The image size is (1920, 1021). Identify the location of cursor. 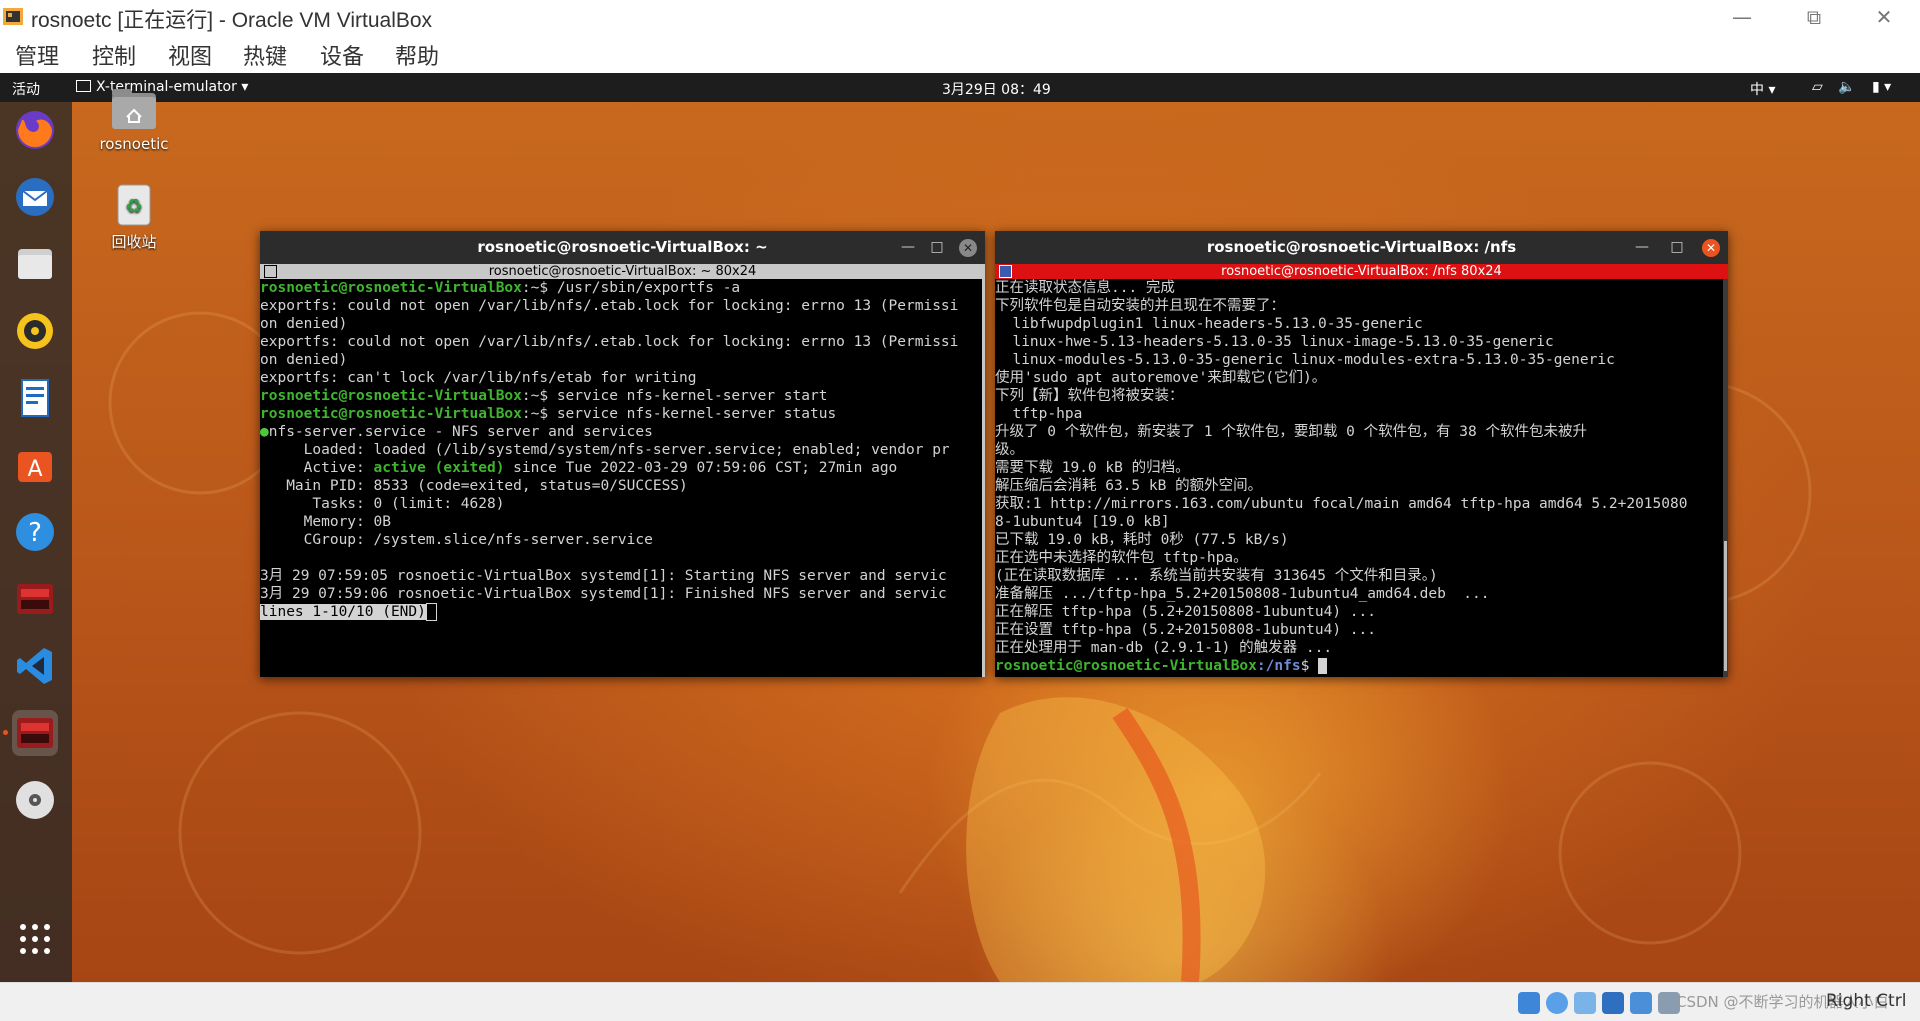
(1322, 666).